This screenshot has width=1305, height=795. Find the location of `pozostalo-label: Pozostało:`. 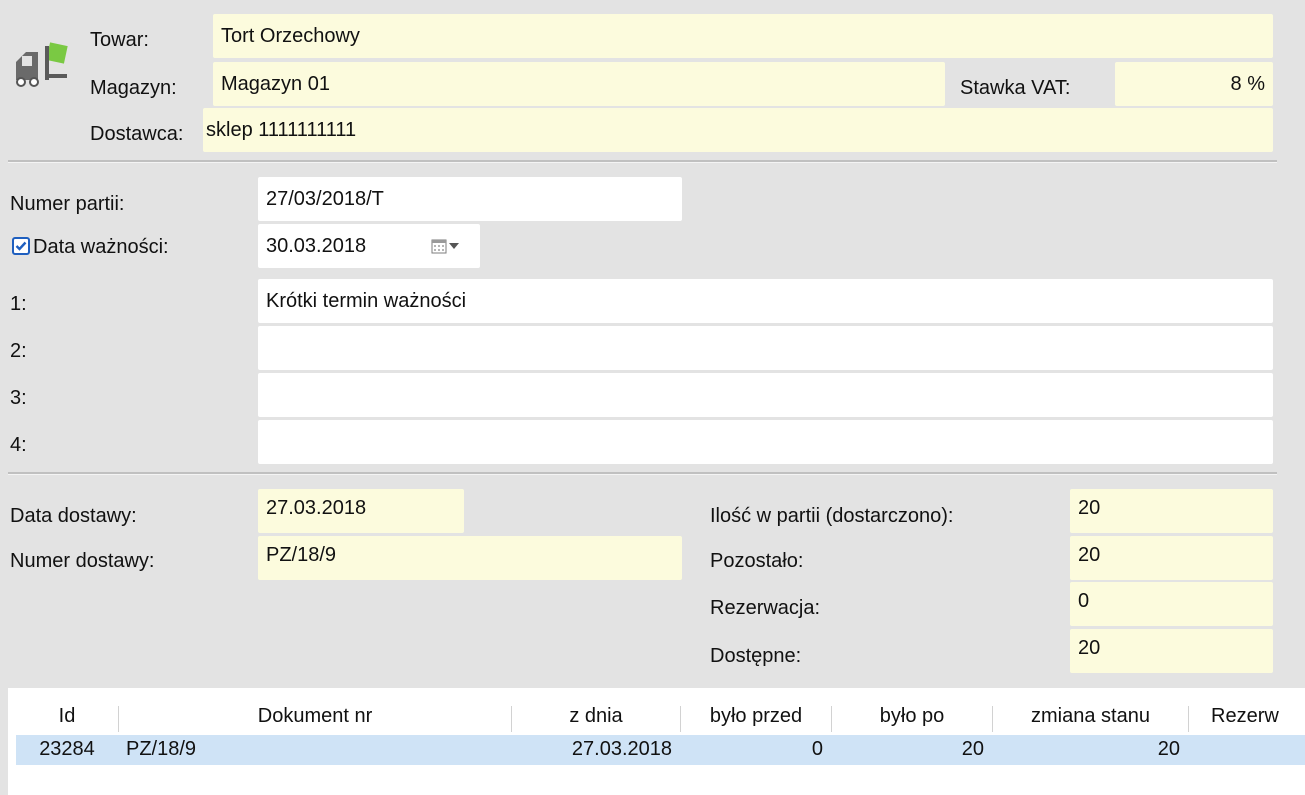

pozostalo-label: Pozostało: is located at coordinates (757, 561).